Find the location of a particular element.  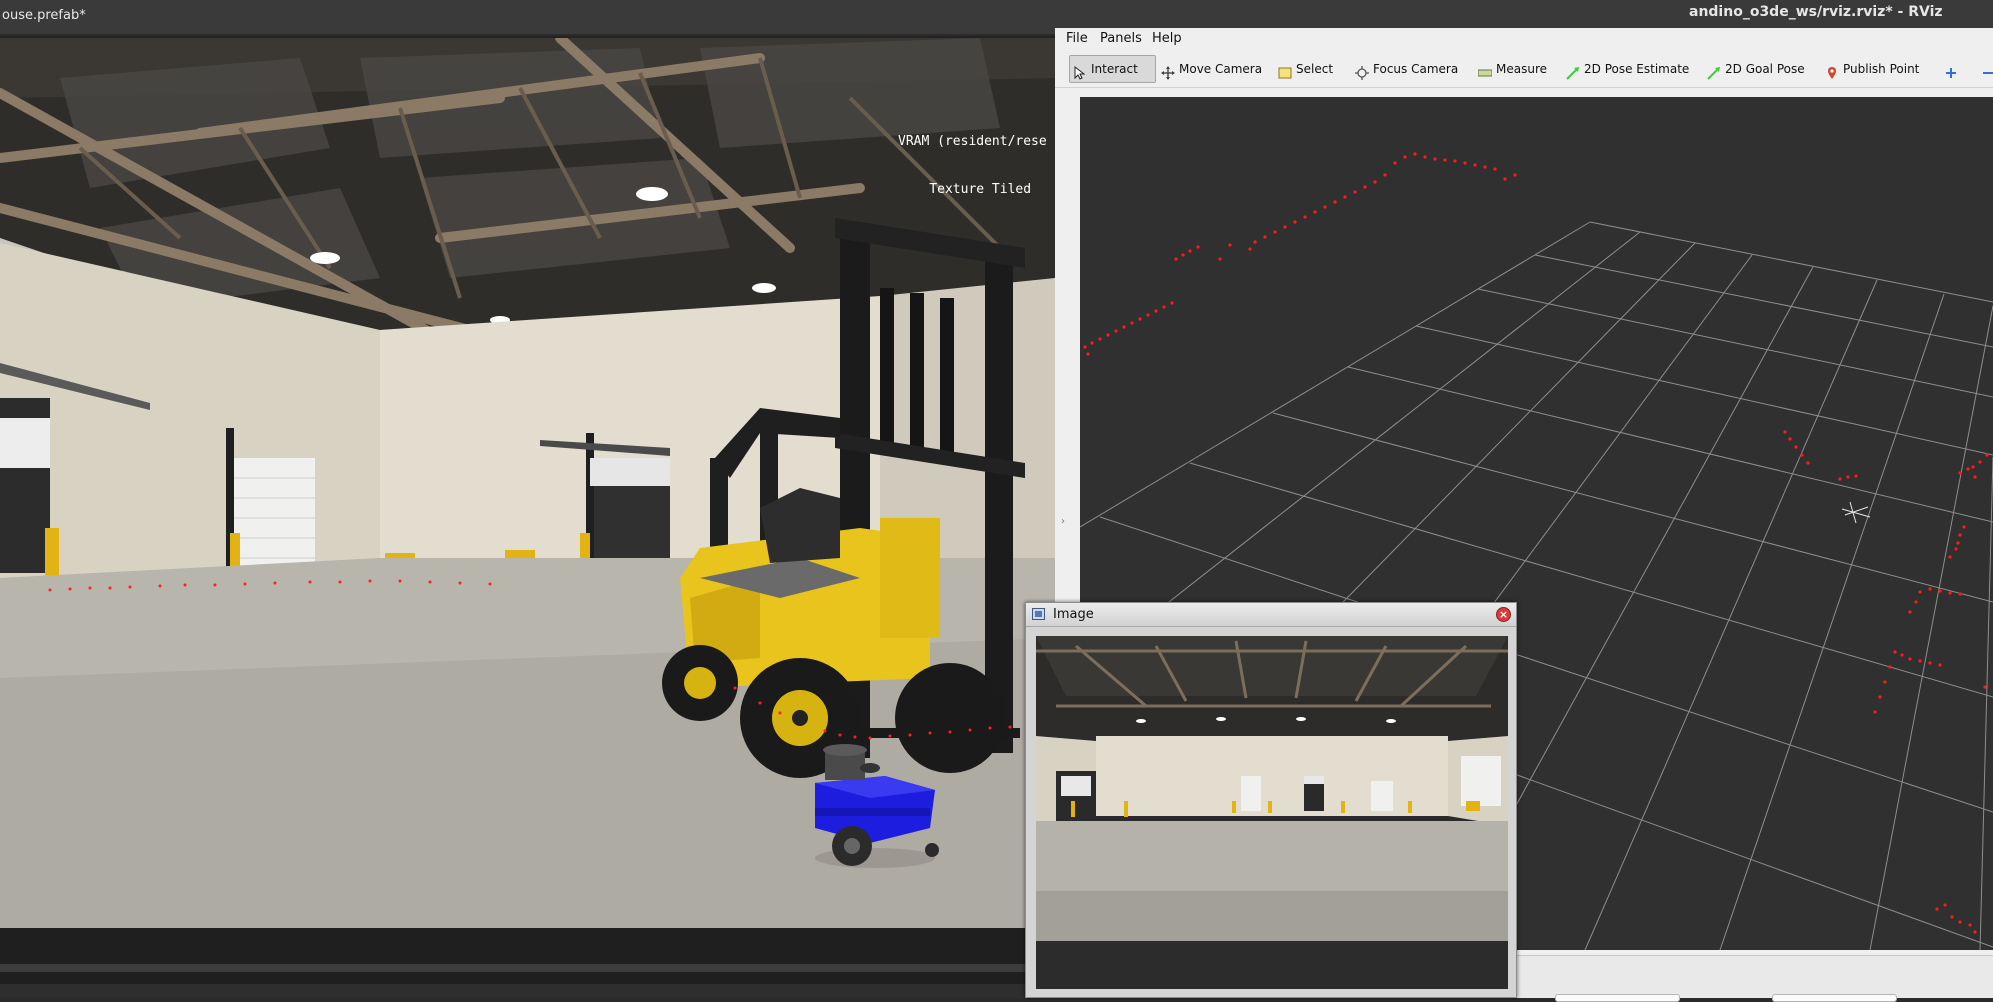

move-camera-icon is located at coordinates (1168, 71).